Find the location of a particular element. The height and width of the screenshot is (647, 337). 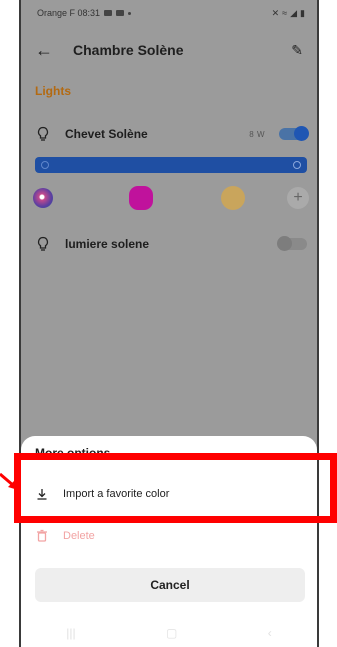

red-highlight-box is located at coordinates (175, 488).